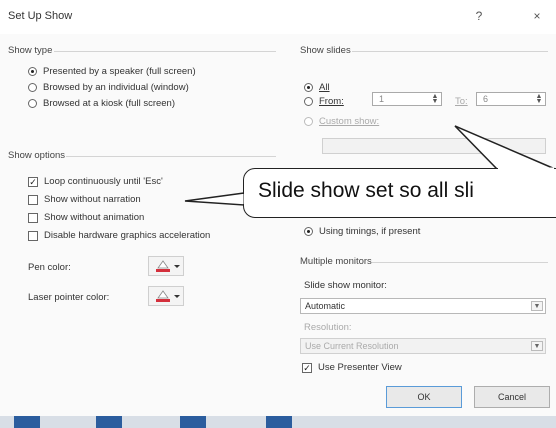  Describe the element at coordinates (398, 185) in the screenshot. I see `callout-pointer-joins` at that location.